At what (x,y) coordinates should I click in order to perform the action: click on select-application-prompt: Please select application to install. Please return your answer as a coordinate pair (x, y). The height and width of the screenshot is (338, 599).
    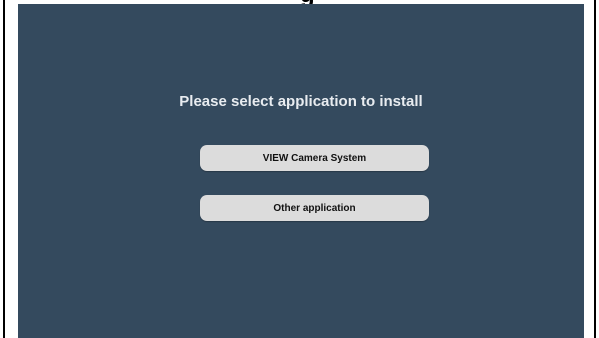
    Looking at the image, I should click on (301, 101).